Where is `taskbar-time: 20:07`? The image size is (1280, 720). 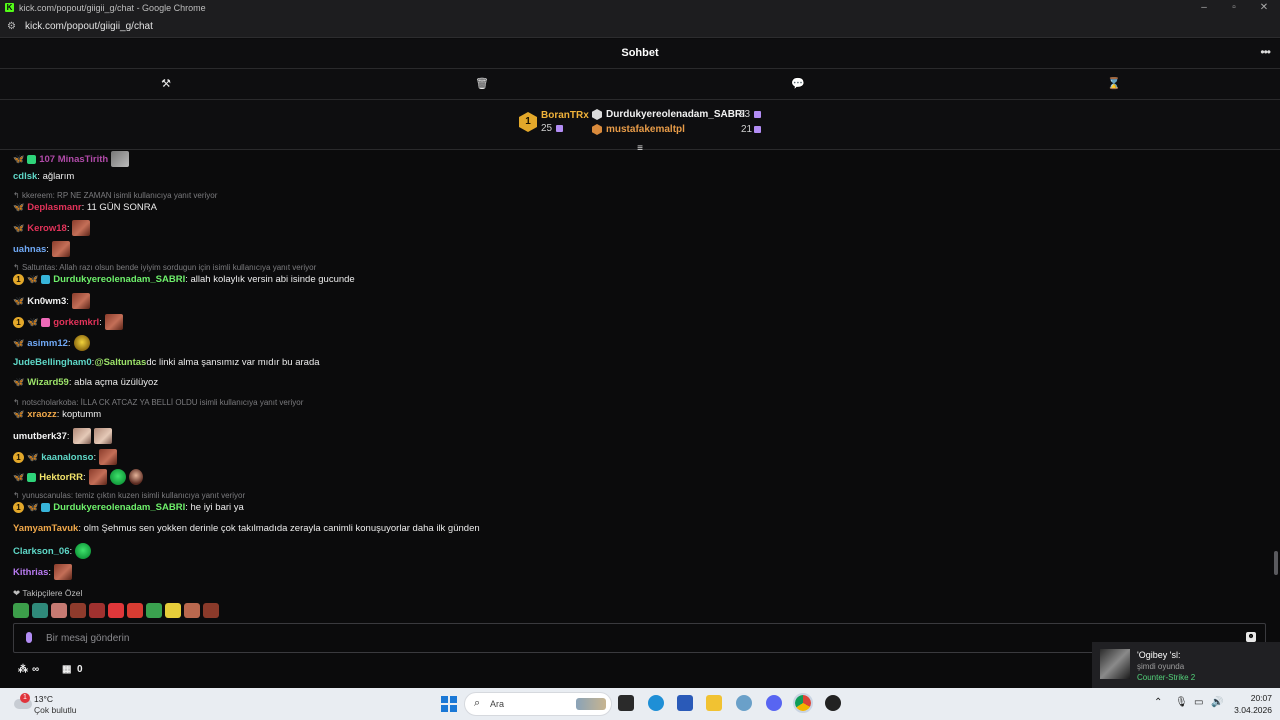
taskbar-time: 20:07 is located at coordinates (1252, 698).